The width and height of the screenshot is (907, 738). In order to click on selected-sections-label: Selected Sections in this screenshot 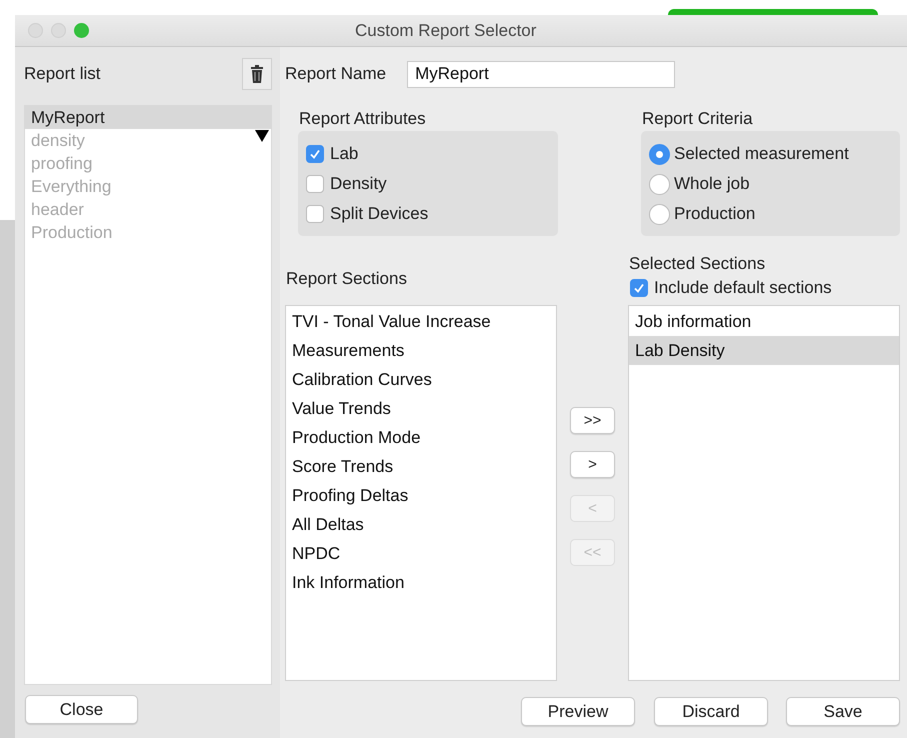, I will do `click(697, 264)`.